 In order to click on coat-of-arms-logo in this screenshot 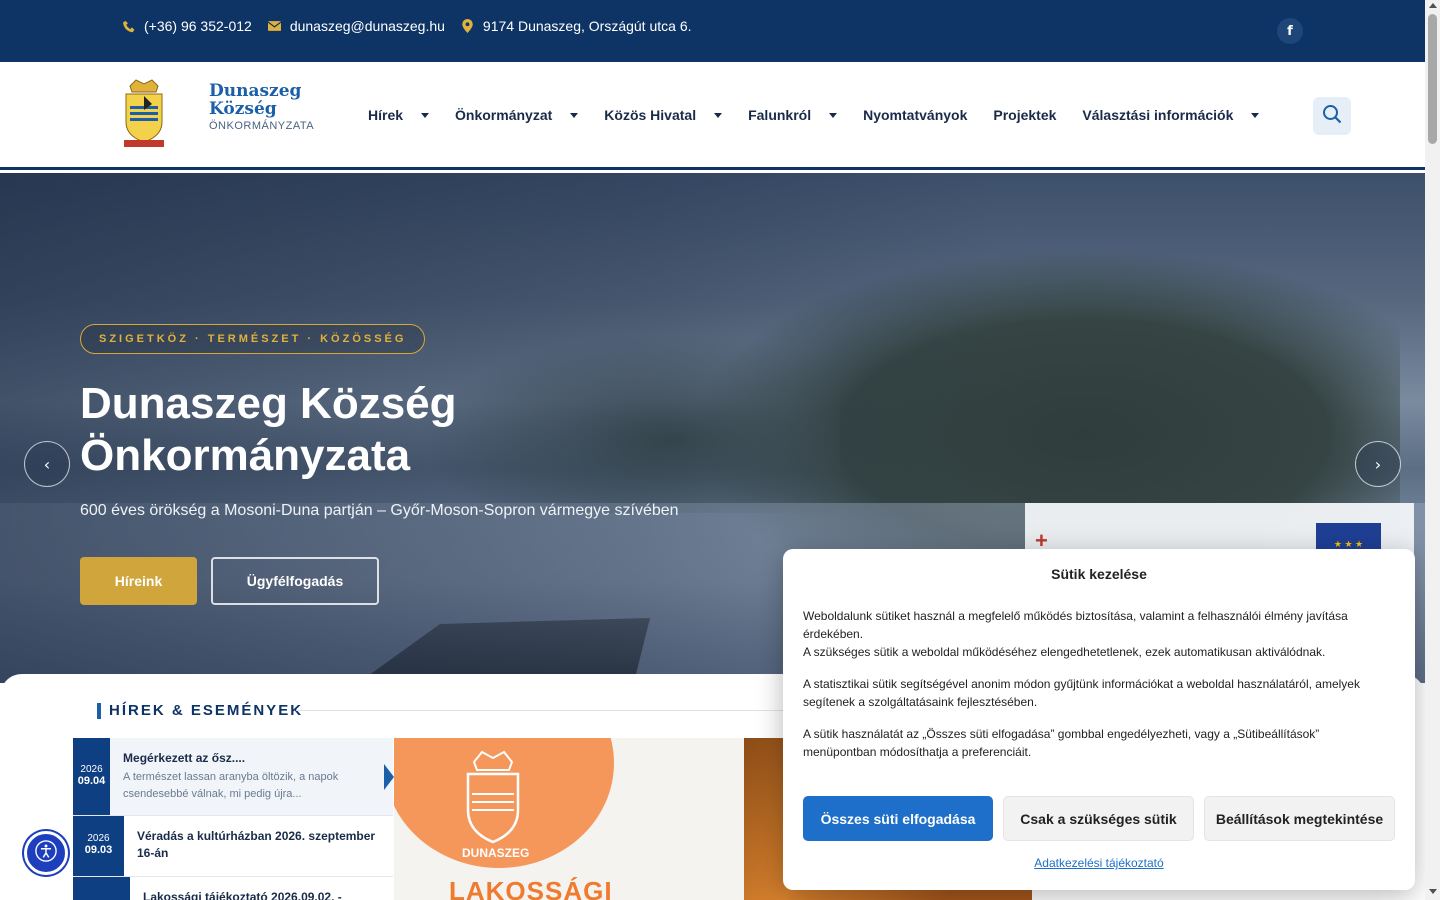, I will do `click(144, 113)`.